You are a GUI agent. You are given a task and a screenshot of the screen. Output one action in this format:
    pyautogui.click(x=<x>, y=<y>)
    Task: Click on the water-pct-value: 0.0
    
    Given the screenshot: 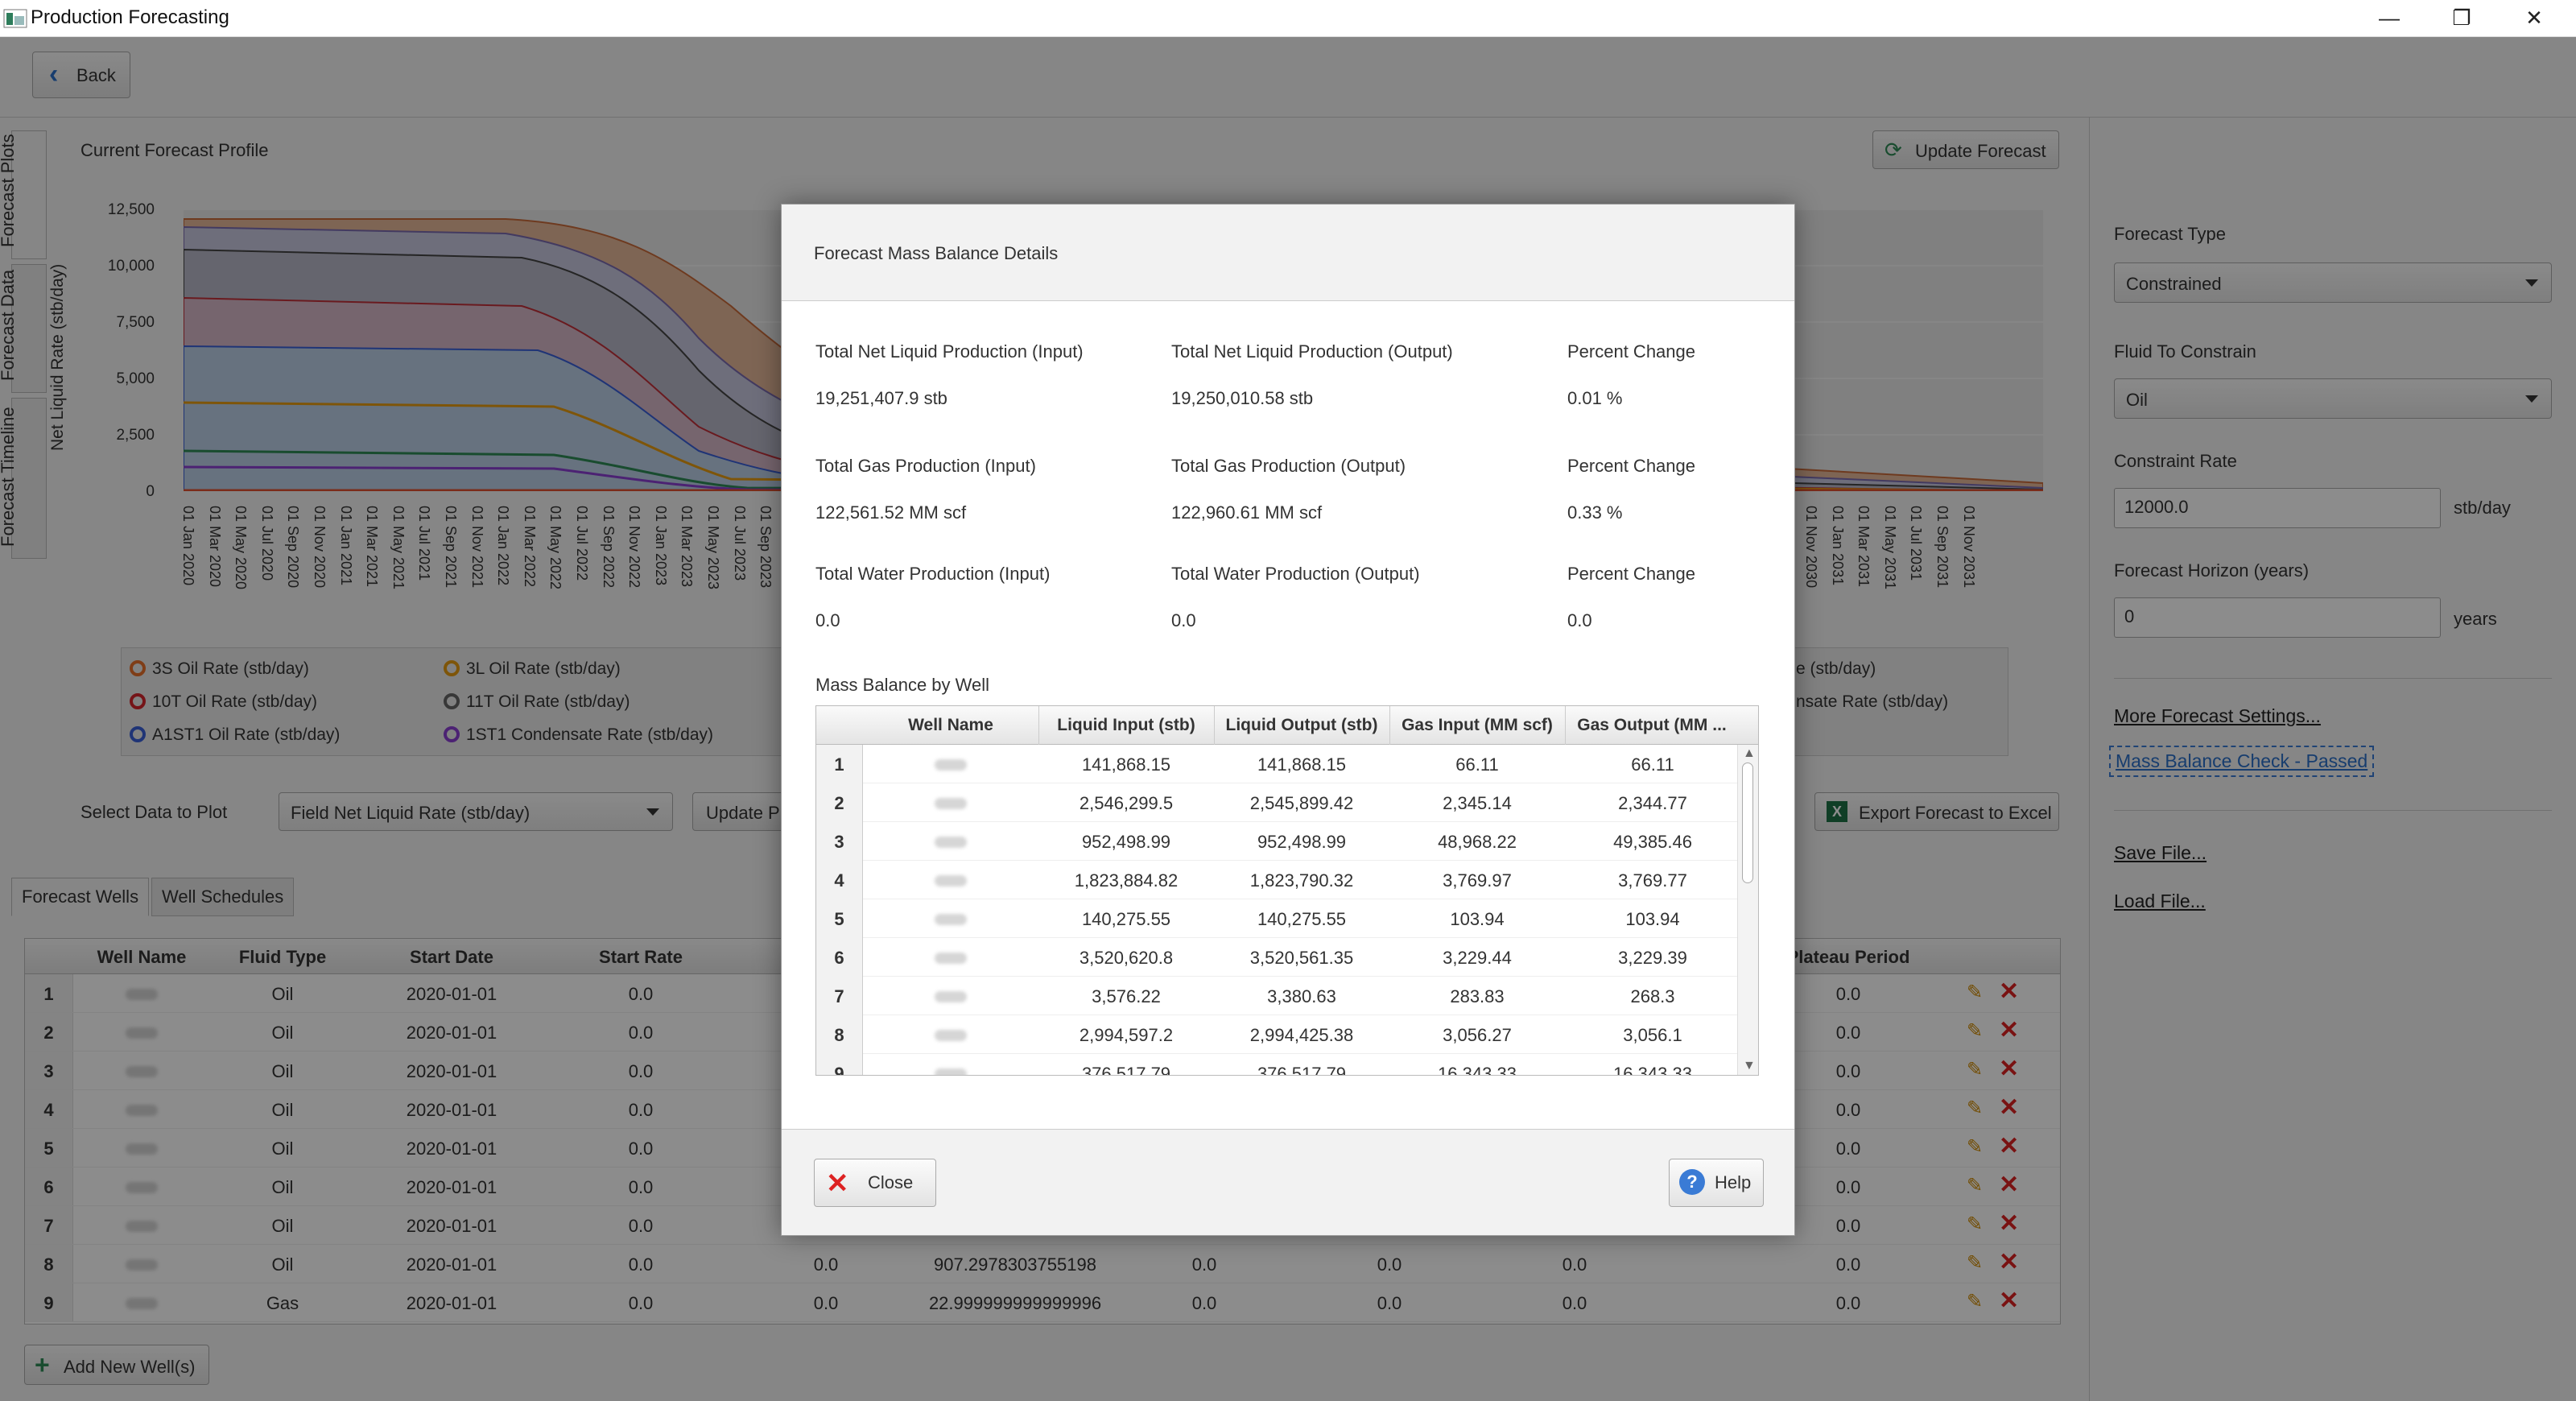 What is the action you would take?
    pyautogui.click(x=1579, y=620)
    